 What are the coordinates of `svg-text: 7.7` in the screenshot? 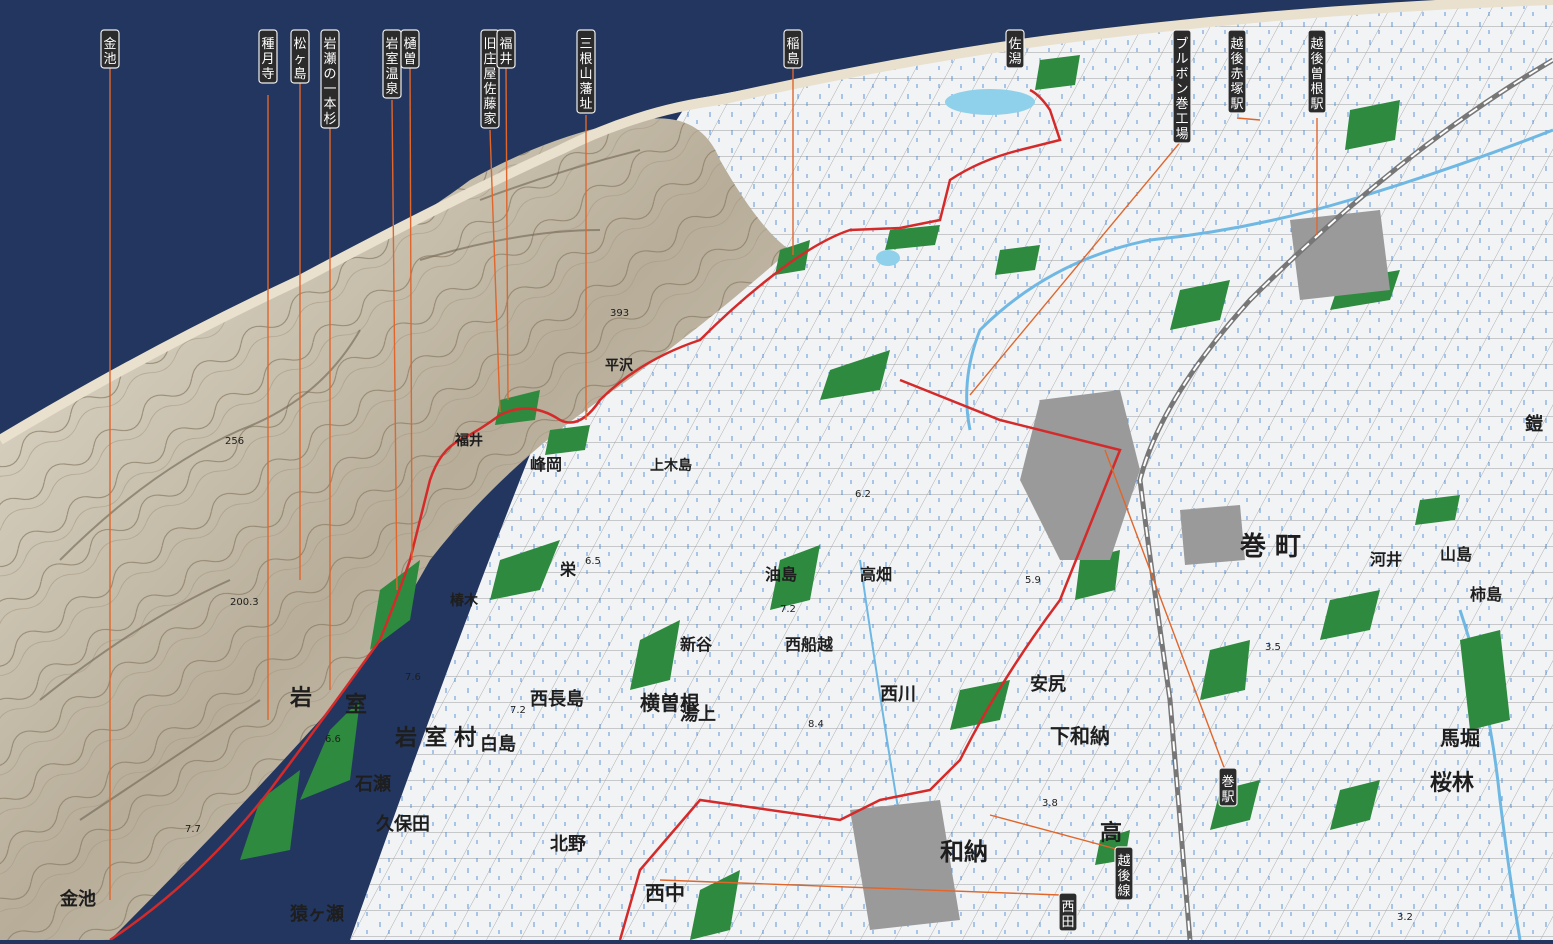 It's located at (193, 829).